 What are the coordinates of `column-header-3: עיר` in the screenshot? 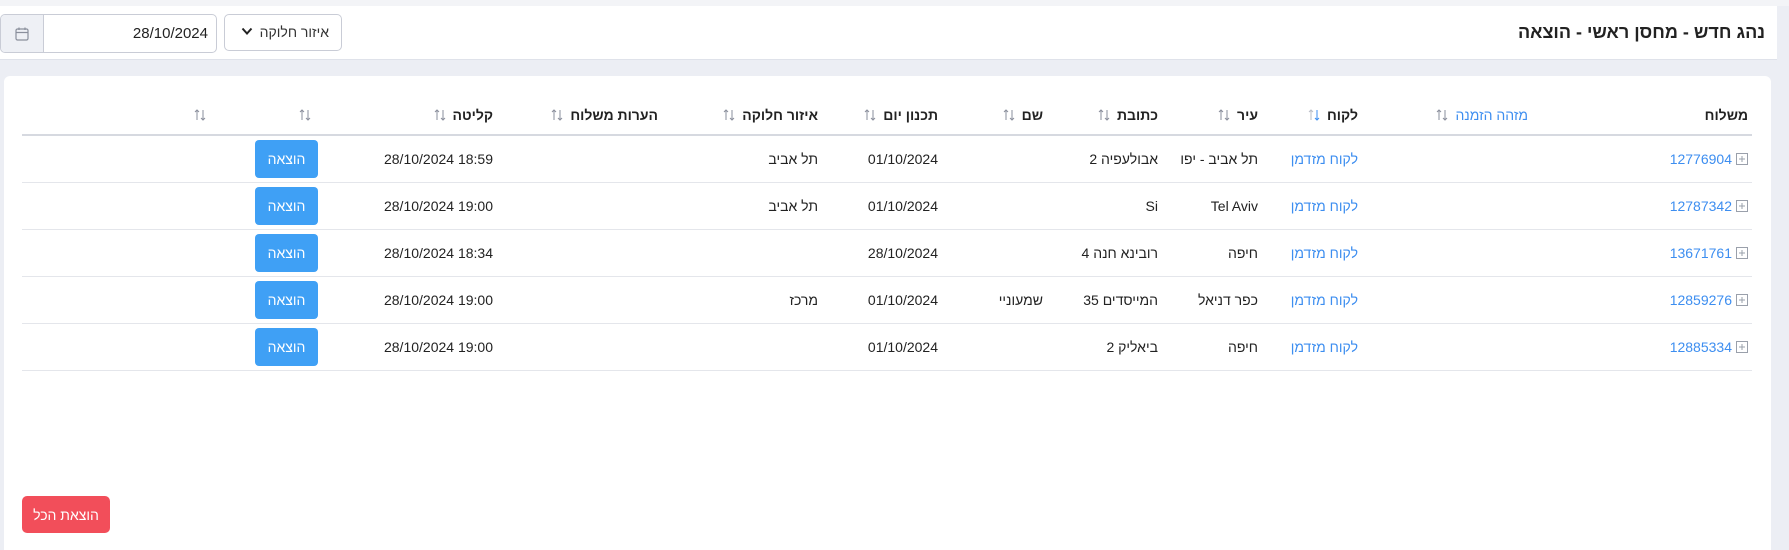 It's located at (1212, 116).